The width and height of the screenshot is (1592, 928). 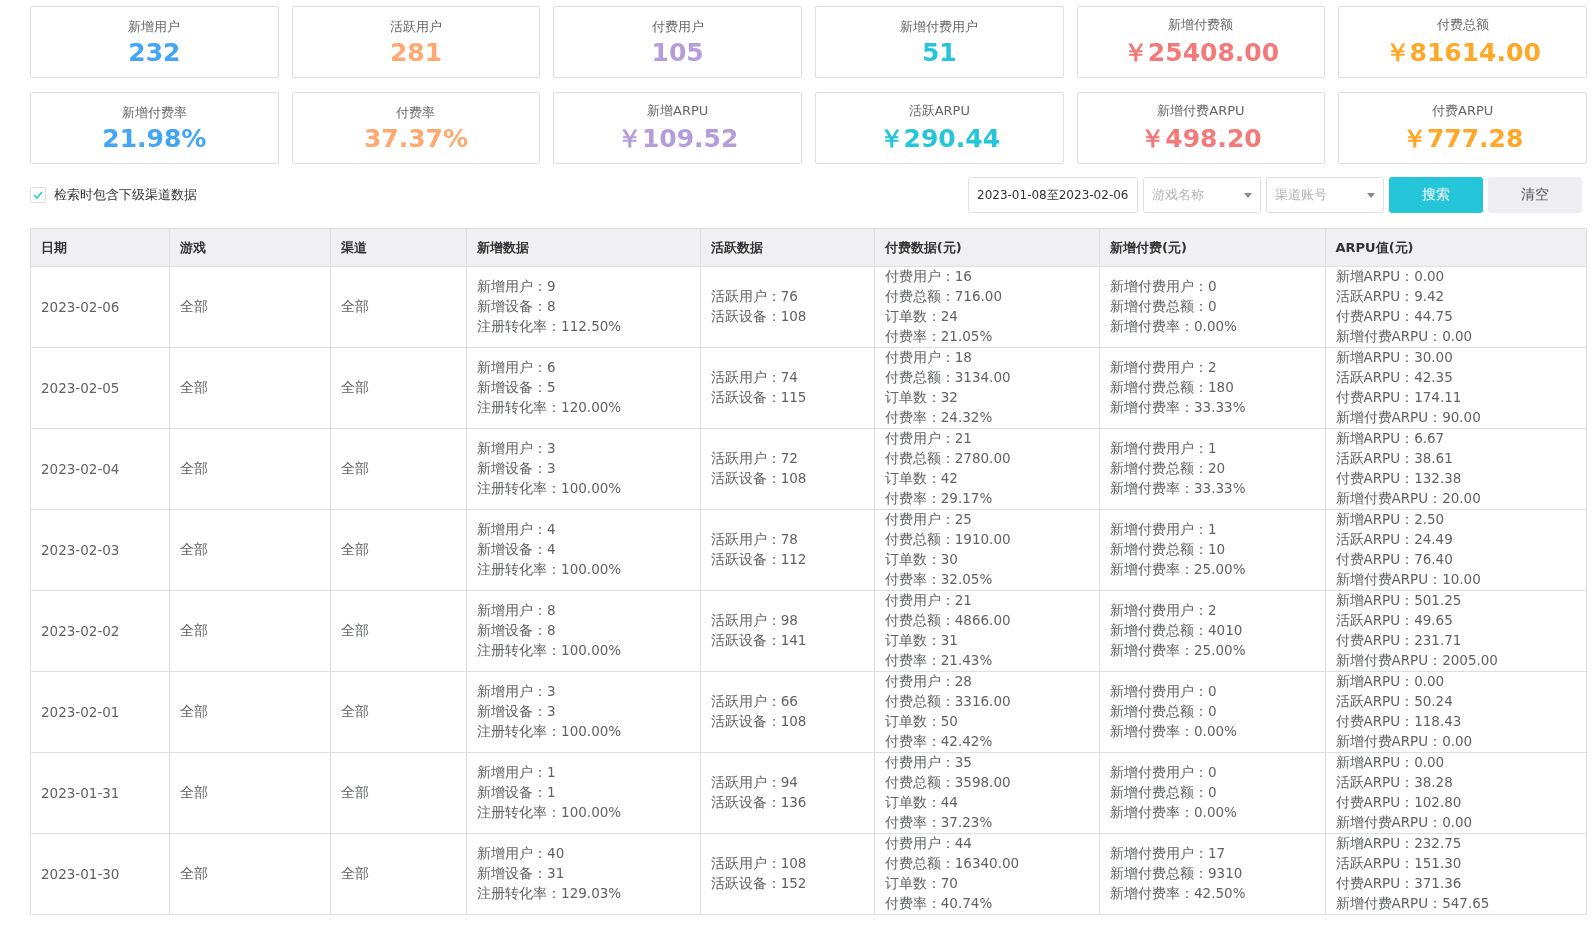 What do you see at coordinates (1462, 24) in the screenshot?
I see `stat-label: 付费总额` at bounding box center [1462, 24].